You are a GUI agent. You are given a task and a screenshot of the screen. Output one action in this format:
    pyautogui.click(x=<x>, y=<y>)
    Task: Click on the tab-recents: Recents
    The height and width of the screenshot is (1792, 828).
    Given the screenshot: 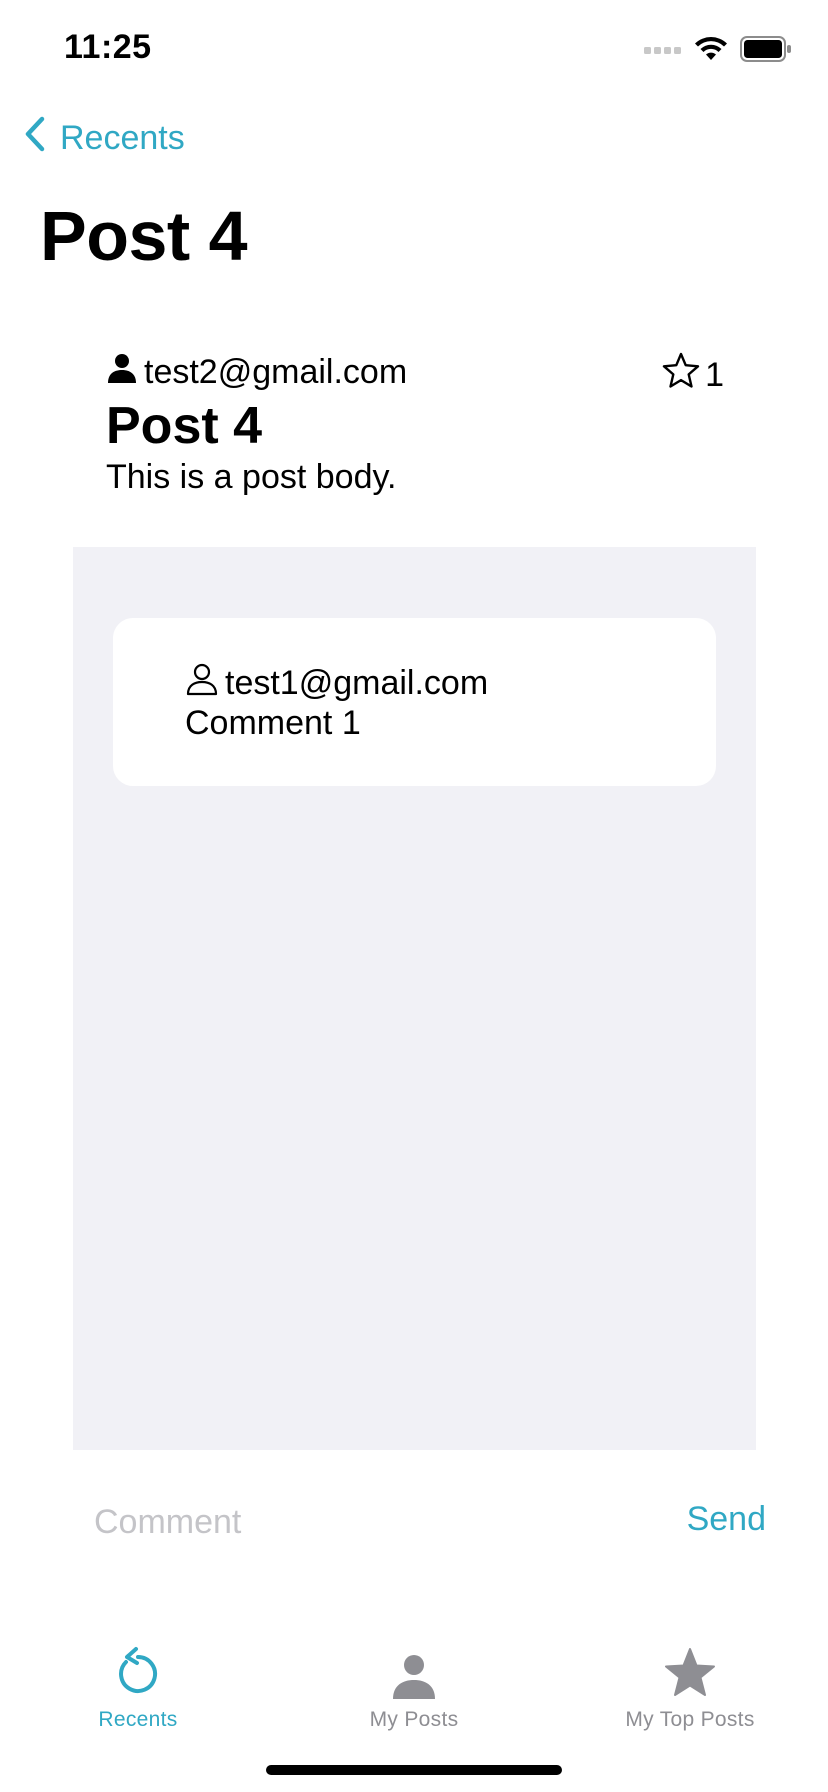 What is the action you would take?
    pyautogui.click(x=138, y=1681)
    